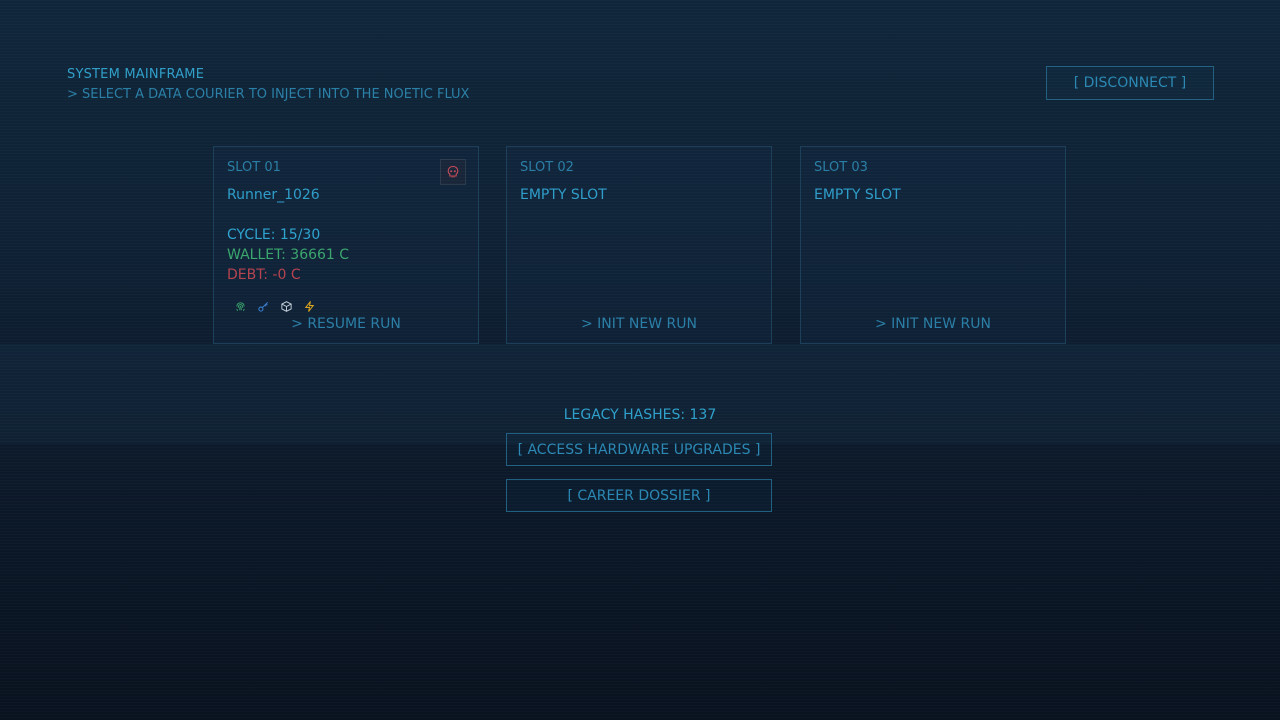 The width and height of the screenshot is (1280, 720). What do you see at coordinates (254, 167) in the screenshot?
I see `slot-label: SLOT 01` at bounding box center [254, 167].